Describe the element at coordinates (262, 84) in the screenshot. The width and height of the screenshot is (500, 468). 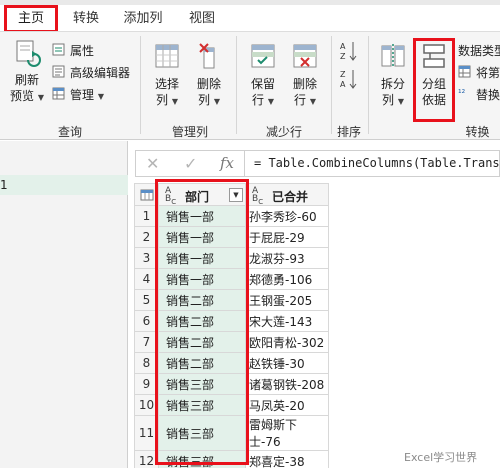
I see `keep-rows-label-1: 保留` at that location.